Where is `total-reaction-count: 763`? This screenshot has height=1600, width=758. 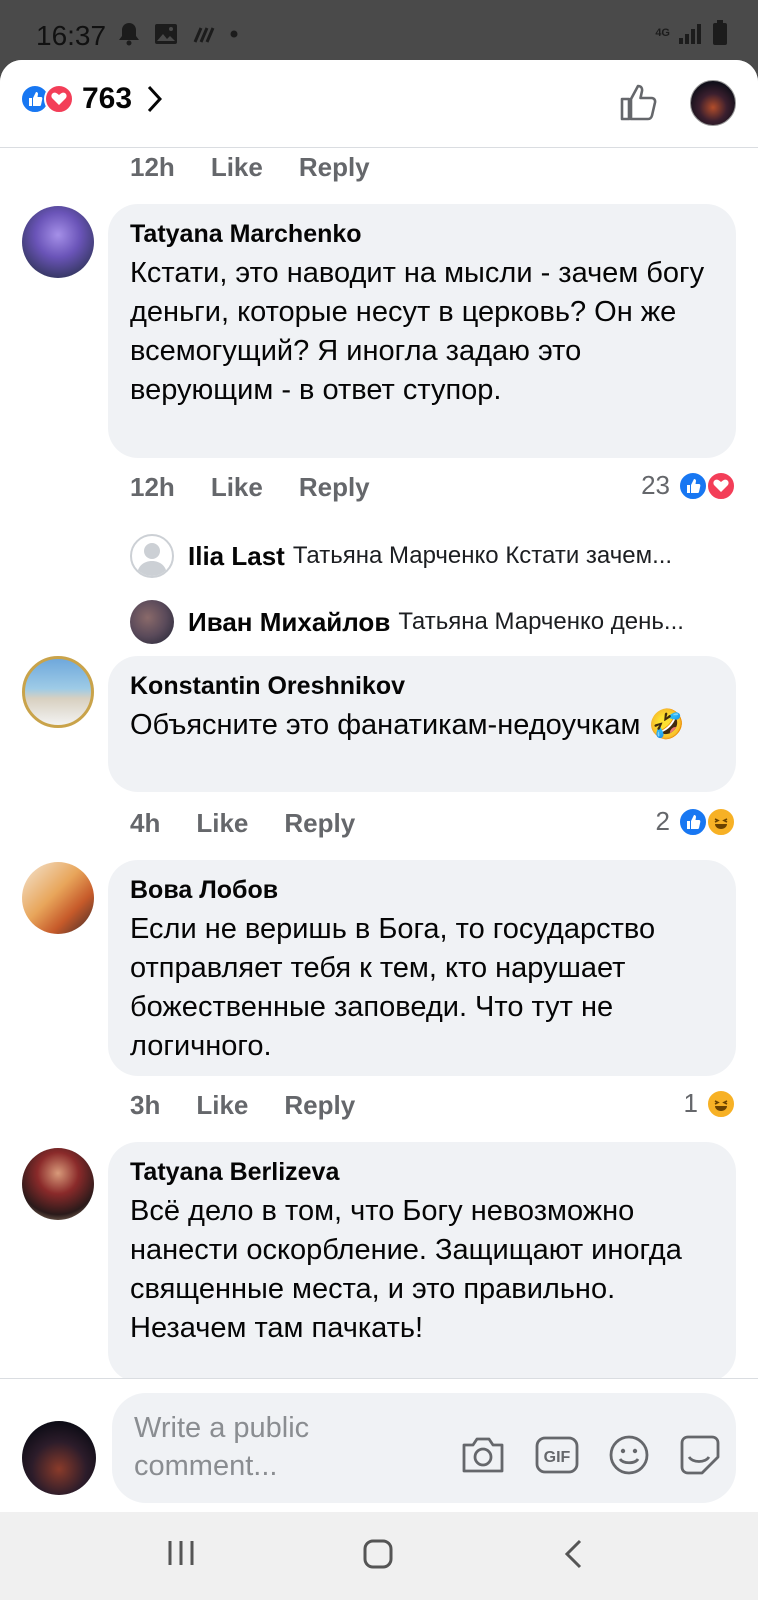
total-reaction-count: 763 is located at coordinates (107, 98).